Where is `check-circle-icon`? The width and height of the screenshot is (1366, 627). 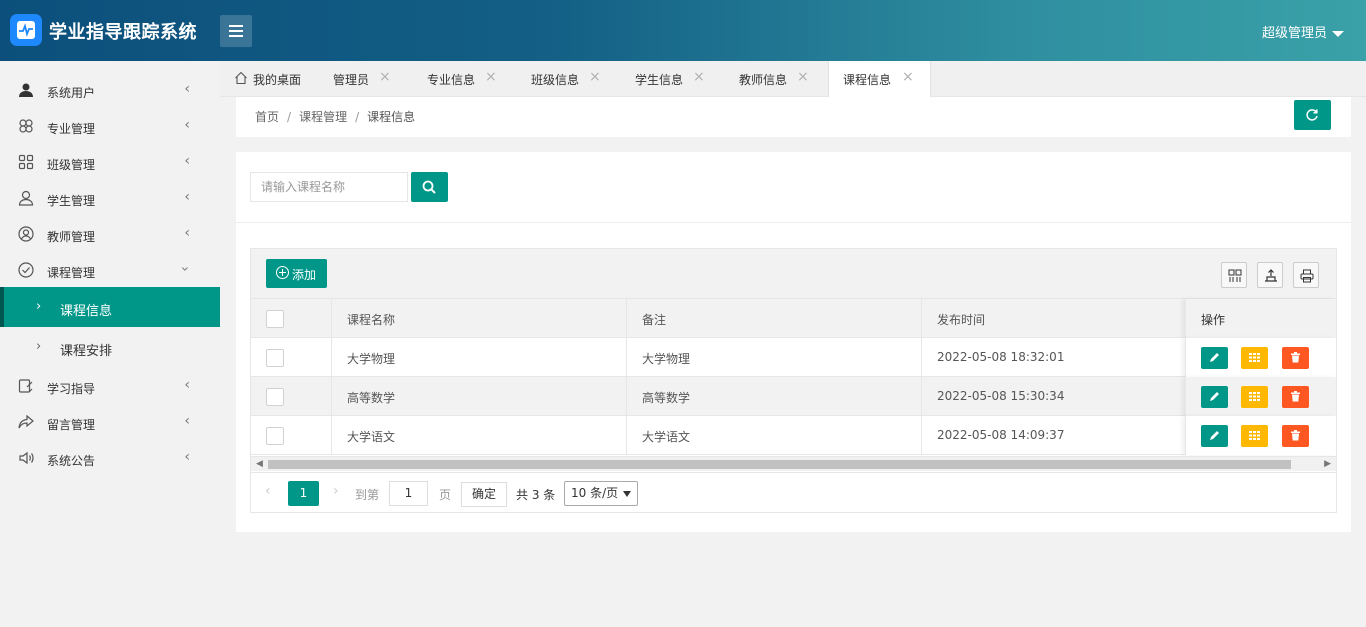 check-circle-icon is located at coordinates (26, 270).